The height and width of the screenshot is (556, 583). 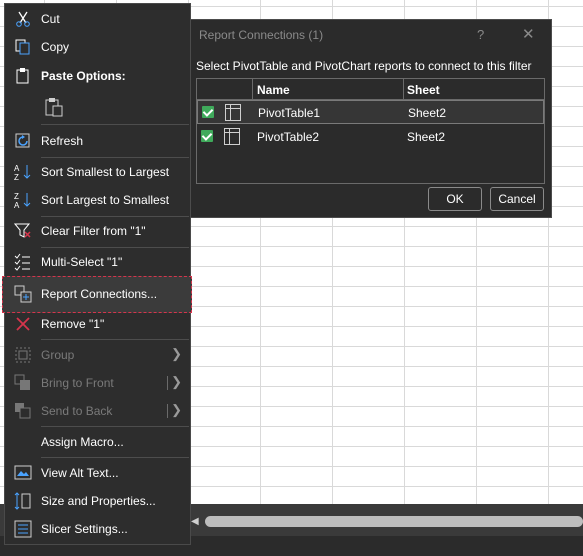 What do you see at coordinates (528, 34) in the screenshot?
I see `close-icon: ✕` at bounding box center [528, 34].